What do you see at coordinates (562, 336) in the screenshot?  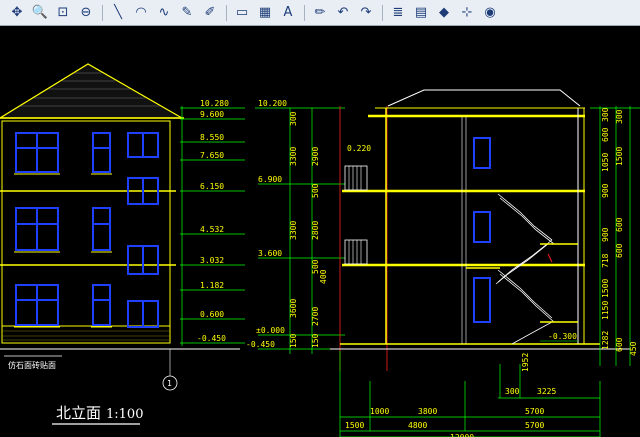 I see `ground-level-label: -0.300` at bounding box center [562, 336].